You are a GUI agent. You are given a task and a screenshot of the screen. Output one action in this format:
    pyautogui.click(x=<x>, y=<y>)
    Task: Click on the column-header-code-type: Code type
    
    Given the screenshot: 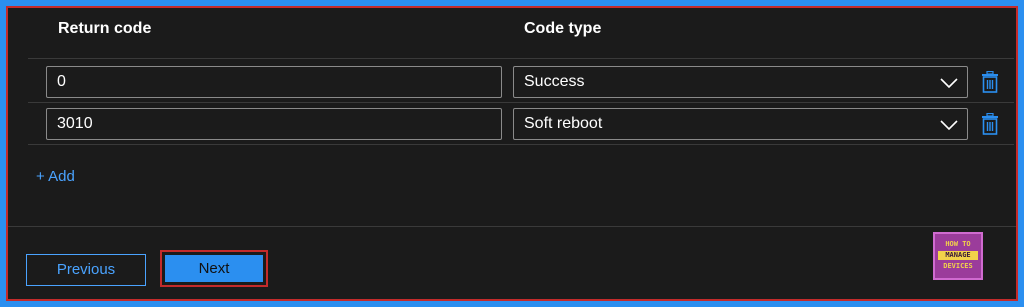 What is the action you would take?
    pyautogui.click(x=563, y=28)
    